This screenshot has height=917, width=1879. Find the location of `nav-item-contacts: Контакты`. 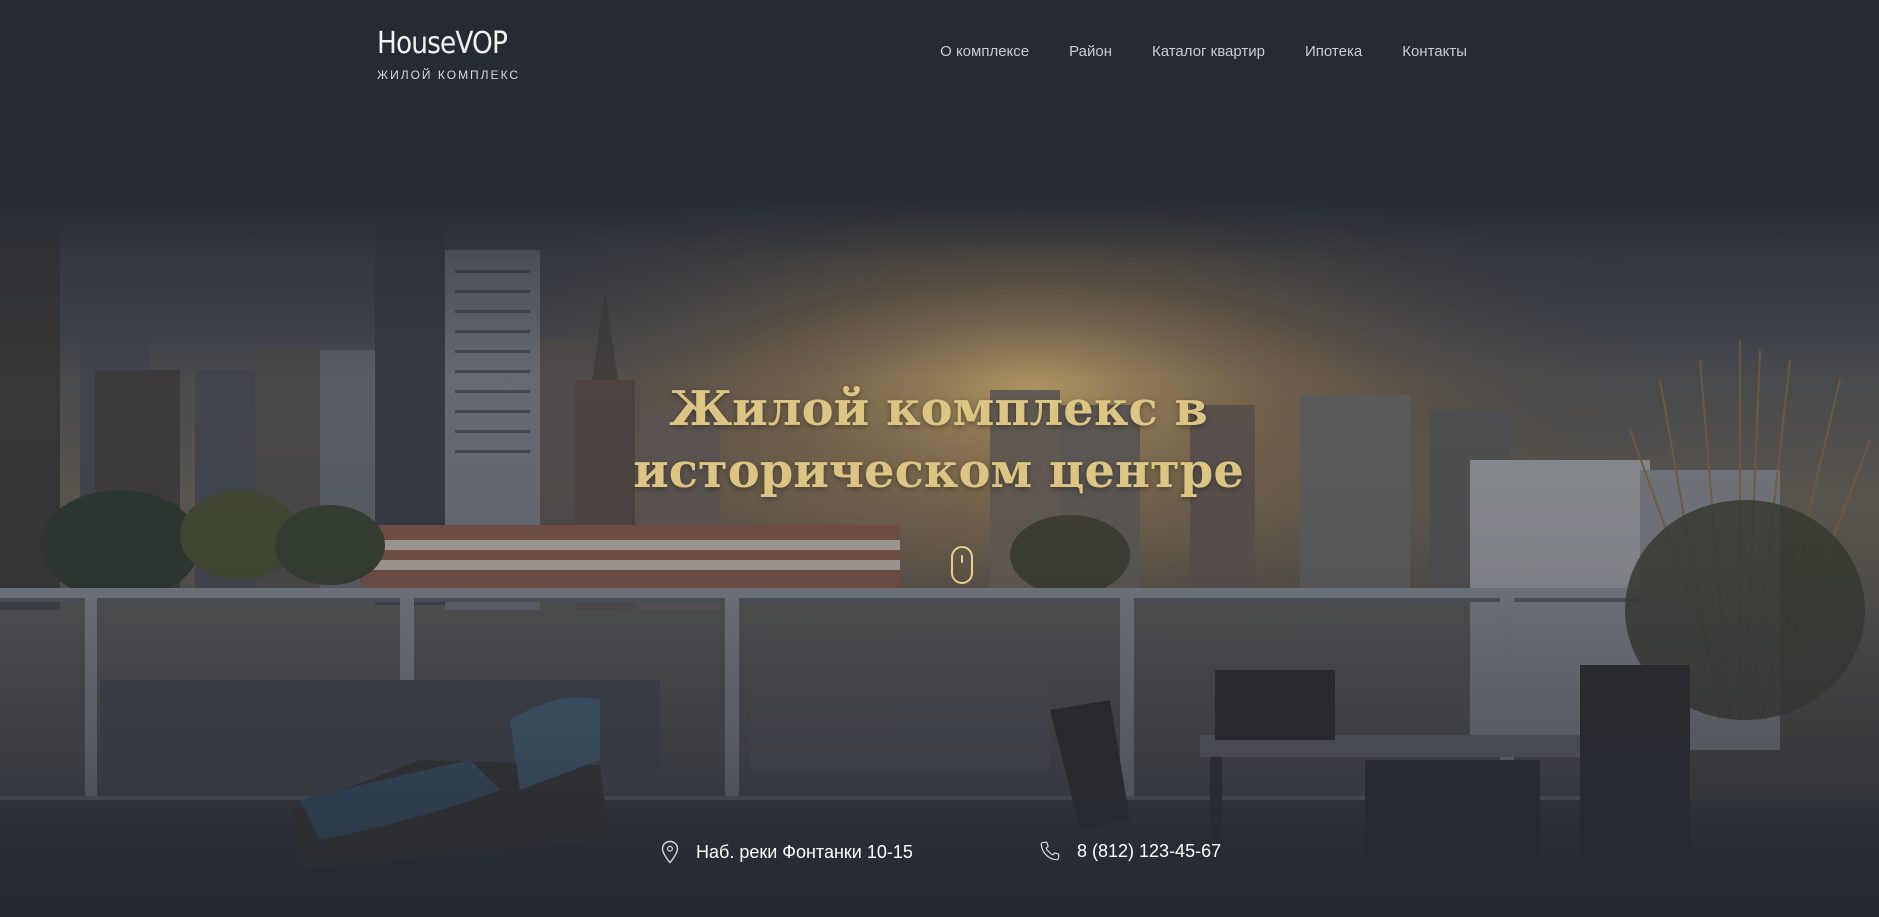

nav-item-contacts: Контакты is located at coordinates (1434, 51).